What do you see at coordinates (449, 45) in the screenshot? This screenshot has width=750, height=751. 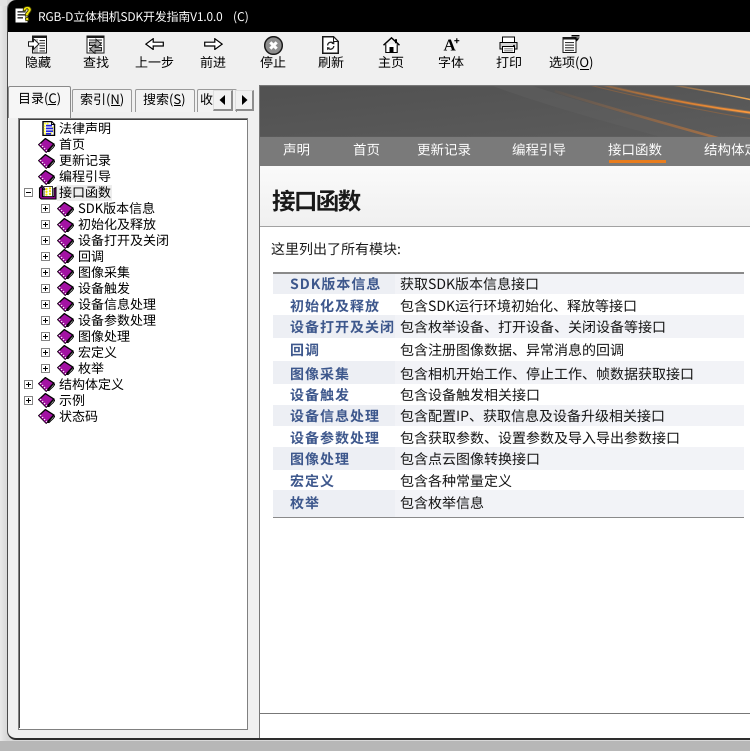 I see `svg-text: A` at bounding box center [449, 45].